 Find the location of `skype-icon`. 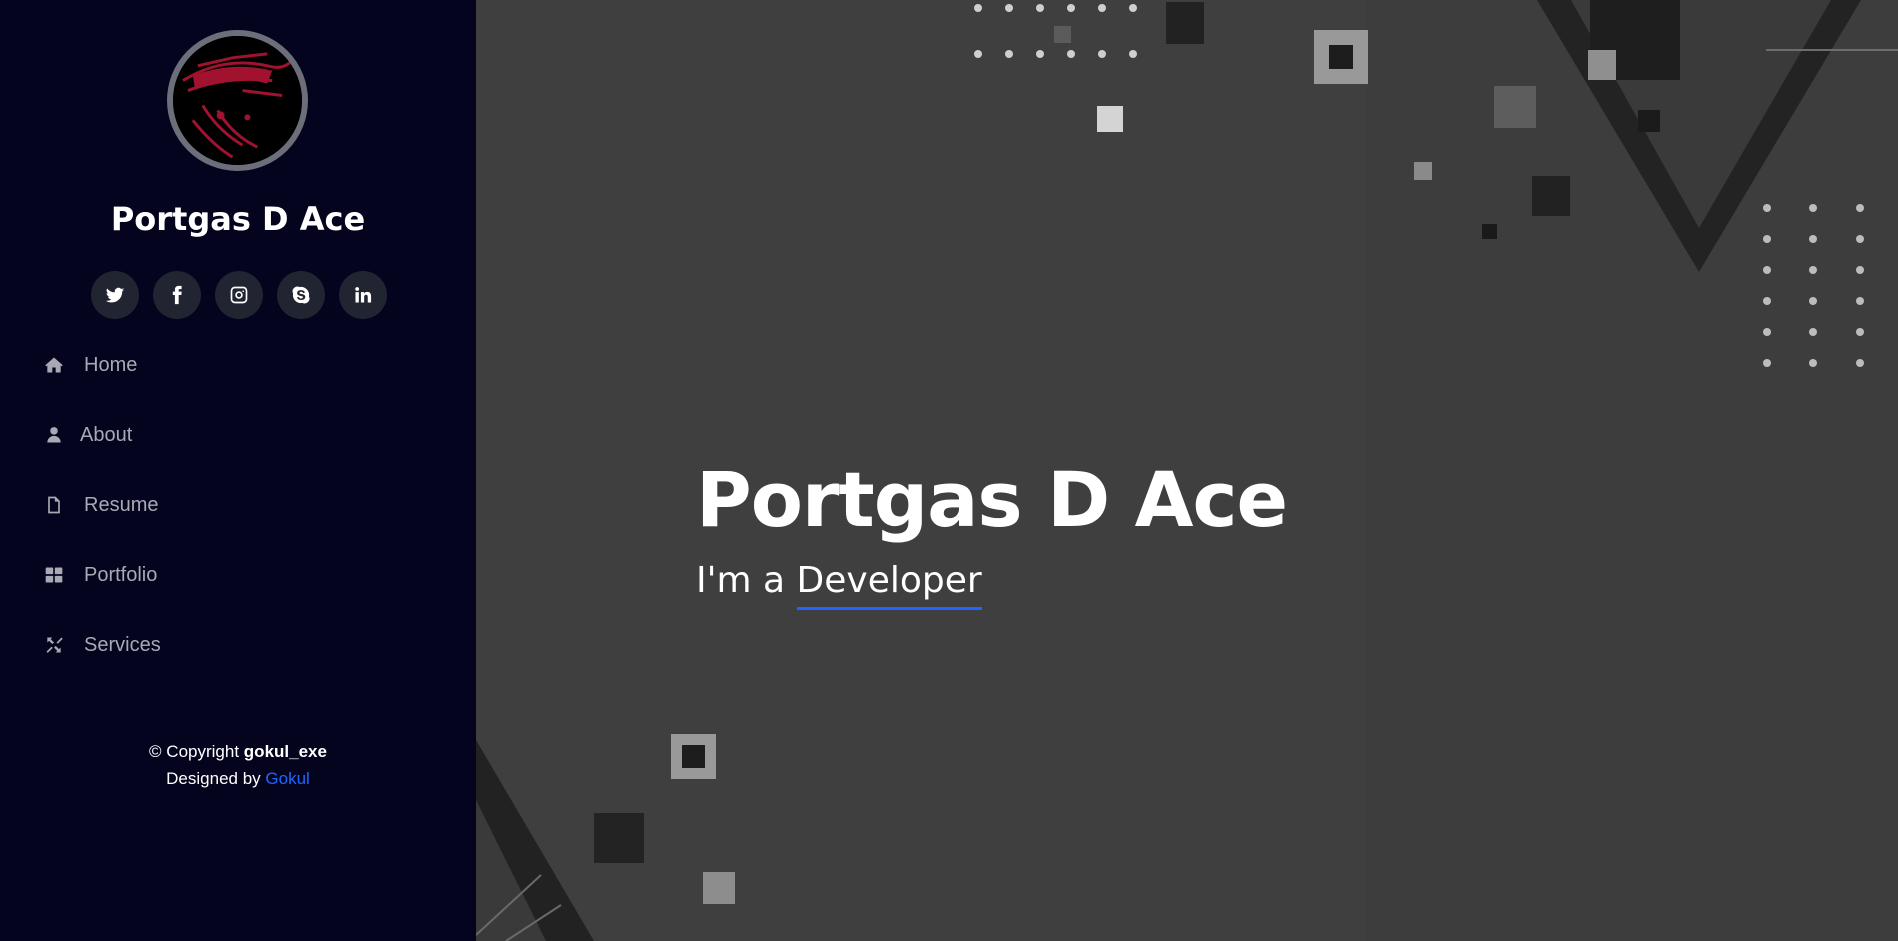

skype-icon is located at coordinates (301, 295).